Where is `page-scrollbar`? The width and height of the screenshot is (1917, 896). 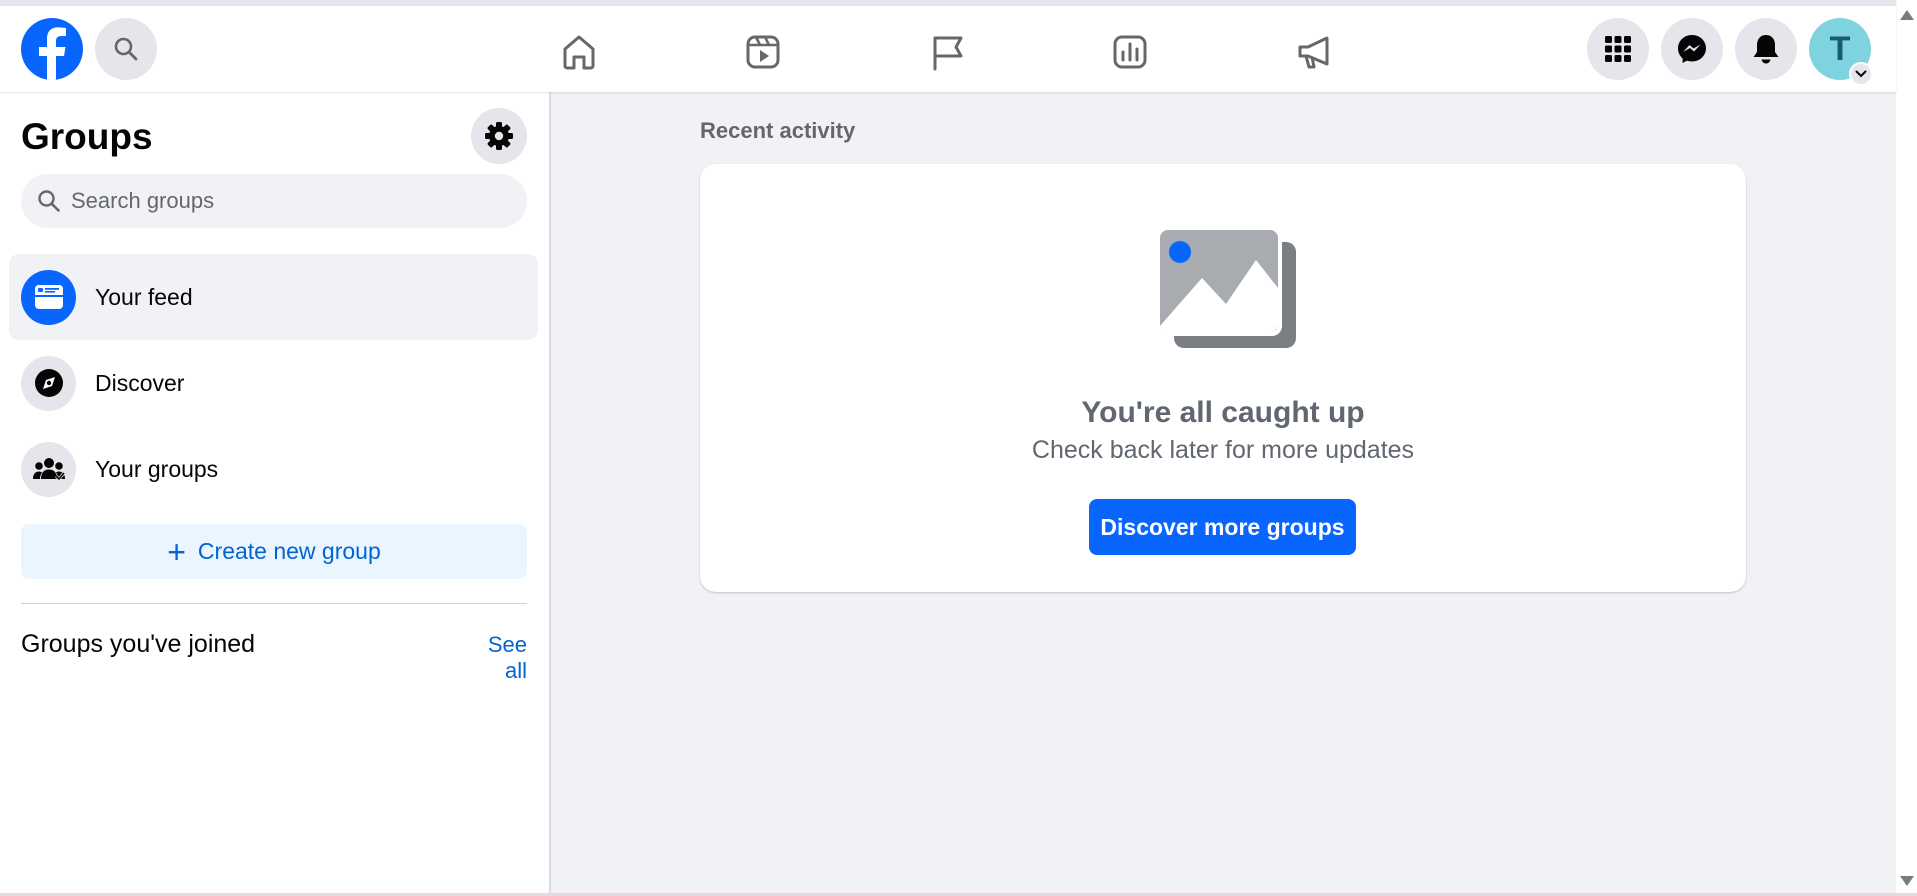
page-scrollbar is located at coordinates (1906, 448).